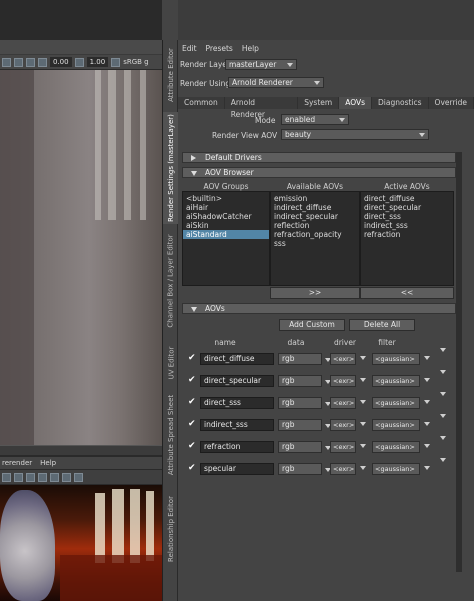  Describe the element at coordinates (226, 225) in the screenshot. I see `list-item: aiSkin` at that location.